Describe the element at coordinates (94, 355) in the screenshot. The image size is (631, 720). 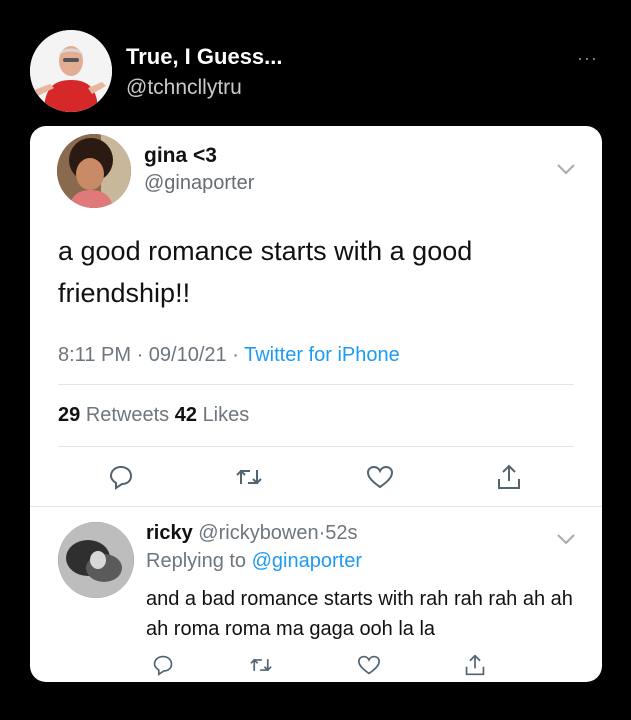
I see `tweet-time: 8:11 PM` at that location.